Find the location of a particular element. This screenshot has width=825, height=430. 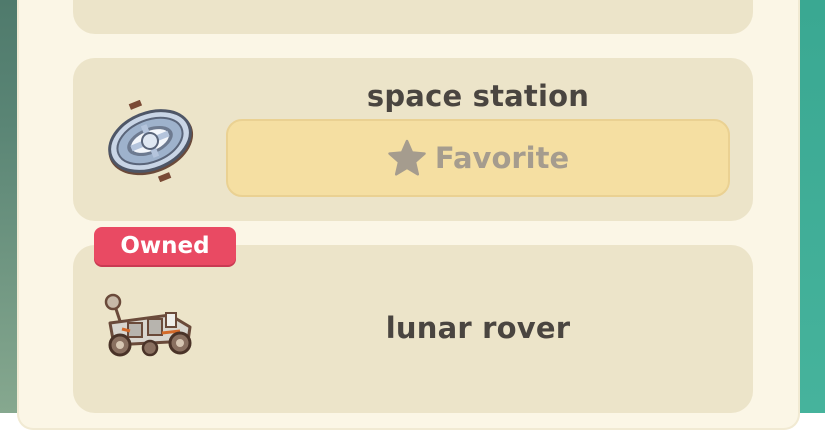

lunar-rover-icon is located at coordinates (148, 325).